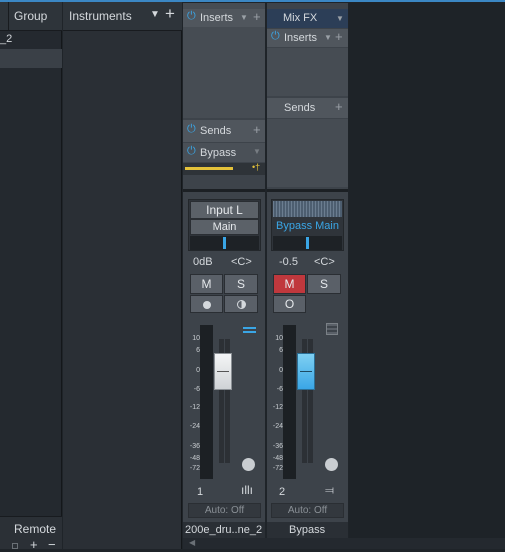  Describe the element at coordinates (200, 492) in the screenshot. I see `channel-number-1: 1` at that location.